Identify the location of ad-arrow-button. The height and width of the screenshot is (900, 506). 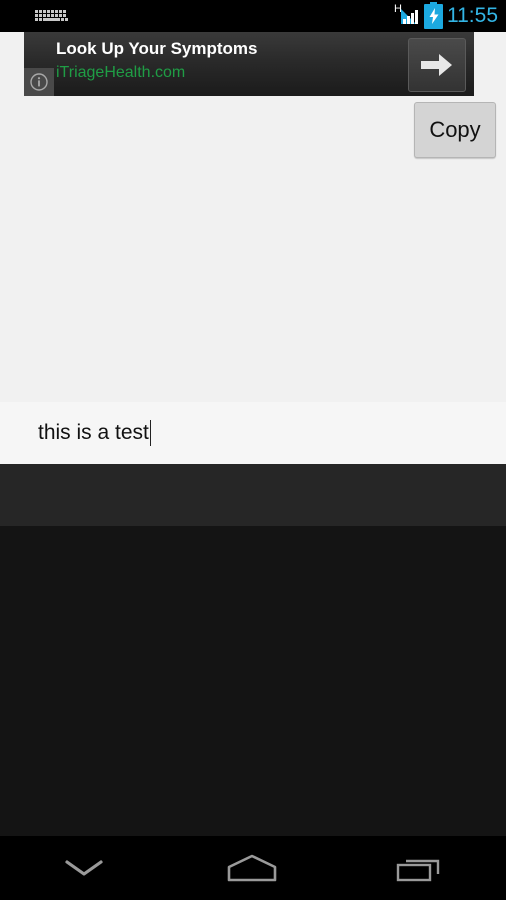
(437, 65).